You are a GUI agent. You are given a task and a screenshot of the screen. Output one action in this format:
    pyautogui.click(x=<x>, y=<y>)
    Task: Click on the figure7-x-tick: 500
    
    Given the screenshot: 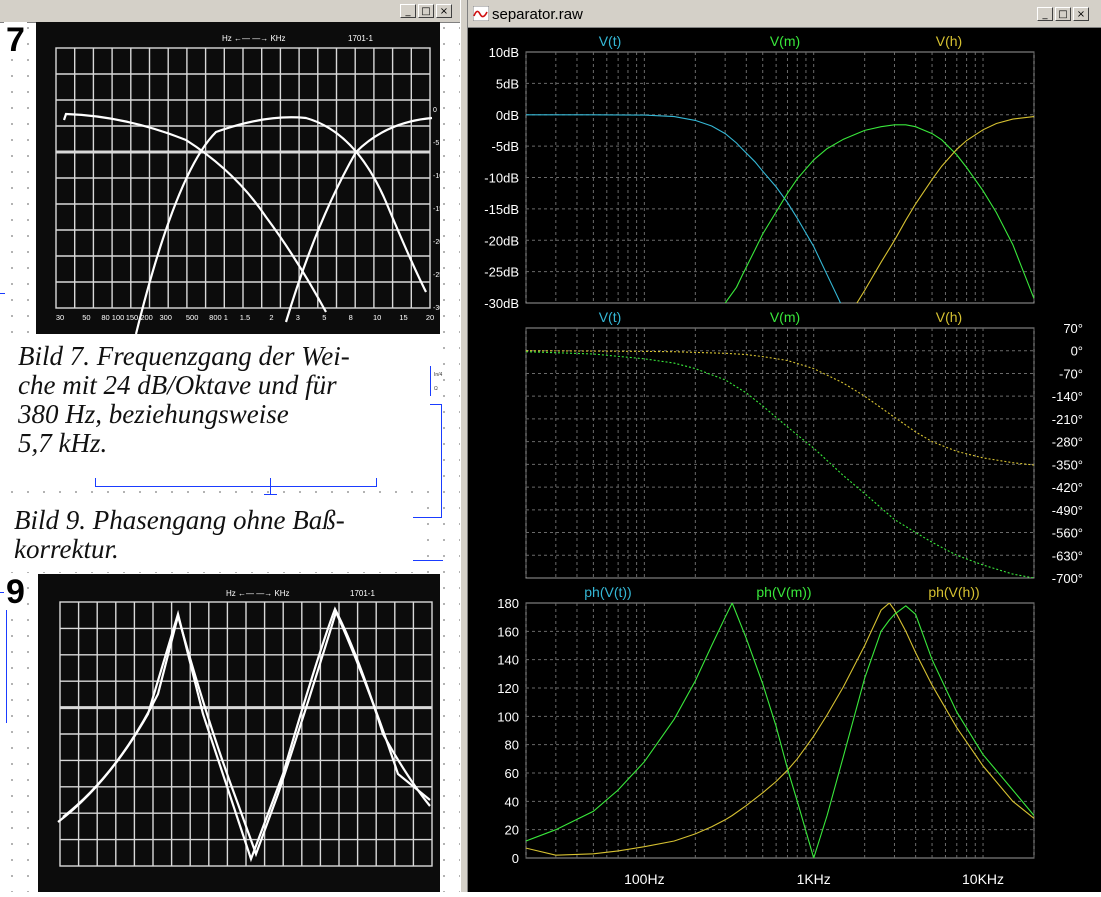 What is the action you would take?
    pyautogui.click(x=192, y=317)
    